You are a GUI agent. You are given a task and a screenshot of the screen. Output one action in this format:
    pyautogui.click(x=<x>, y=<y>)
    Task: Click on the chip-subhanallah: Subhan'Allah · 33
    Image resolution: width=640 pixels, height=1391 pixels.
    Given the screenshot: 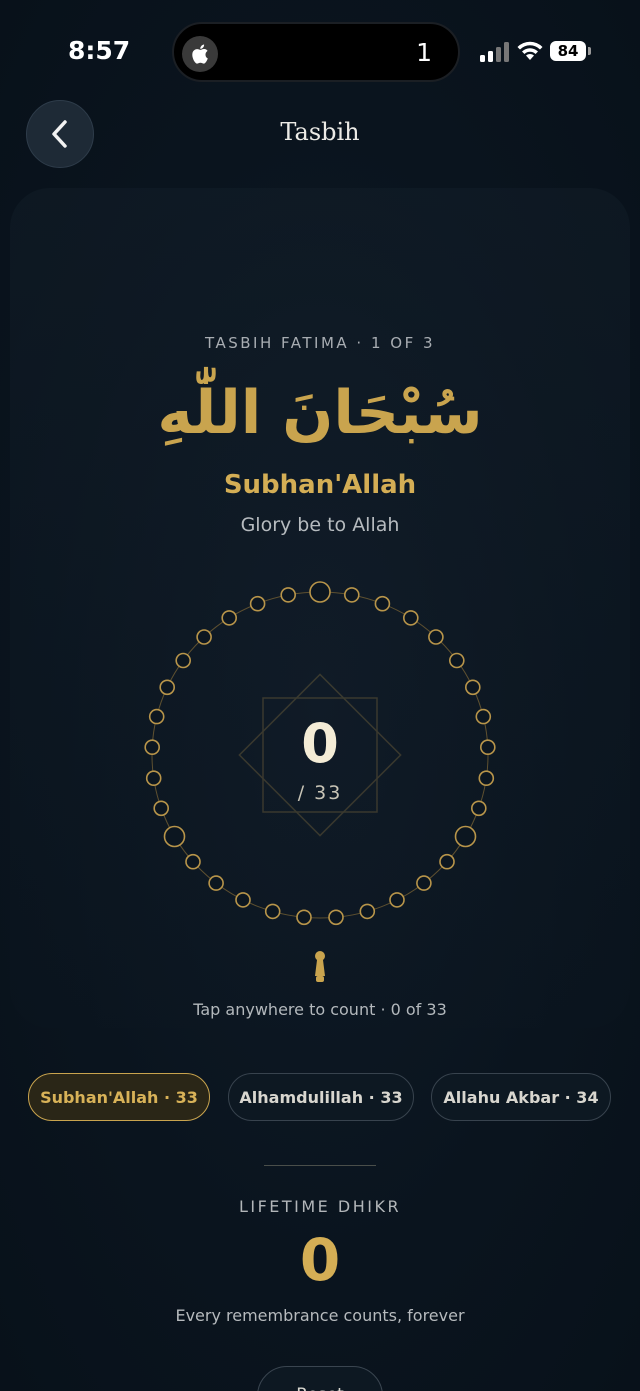 What is the action you would take?
    pyautogui.click(x=119, y=1097)
    